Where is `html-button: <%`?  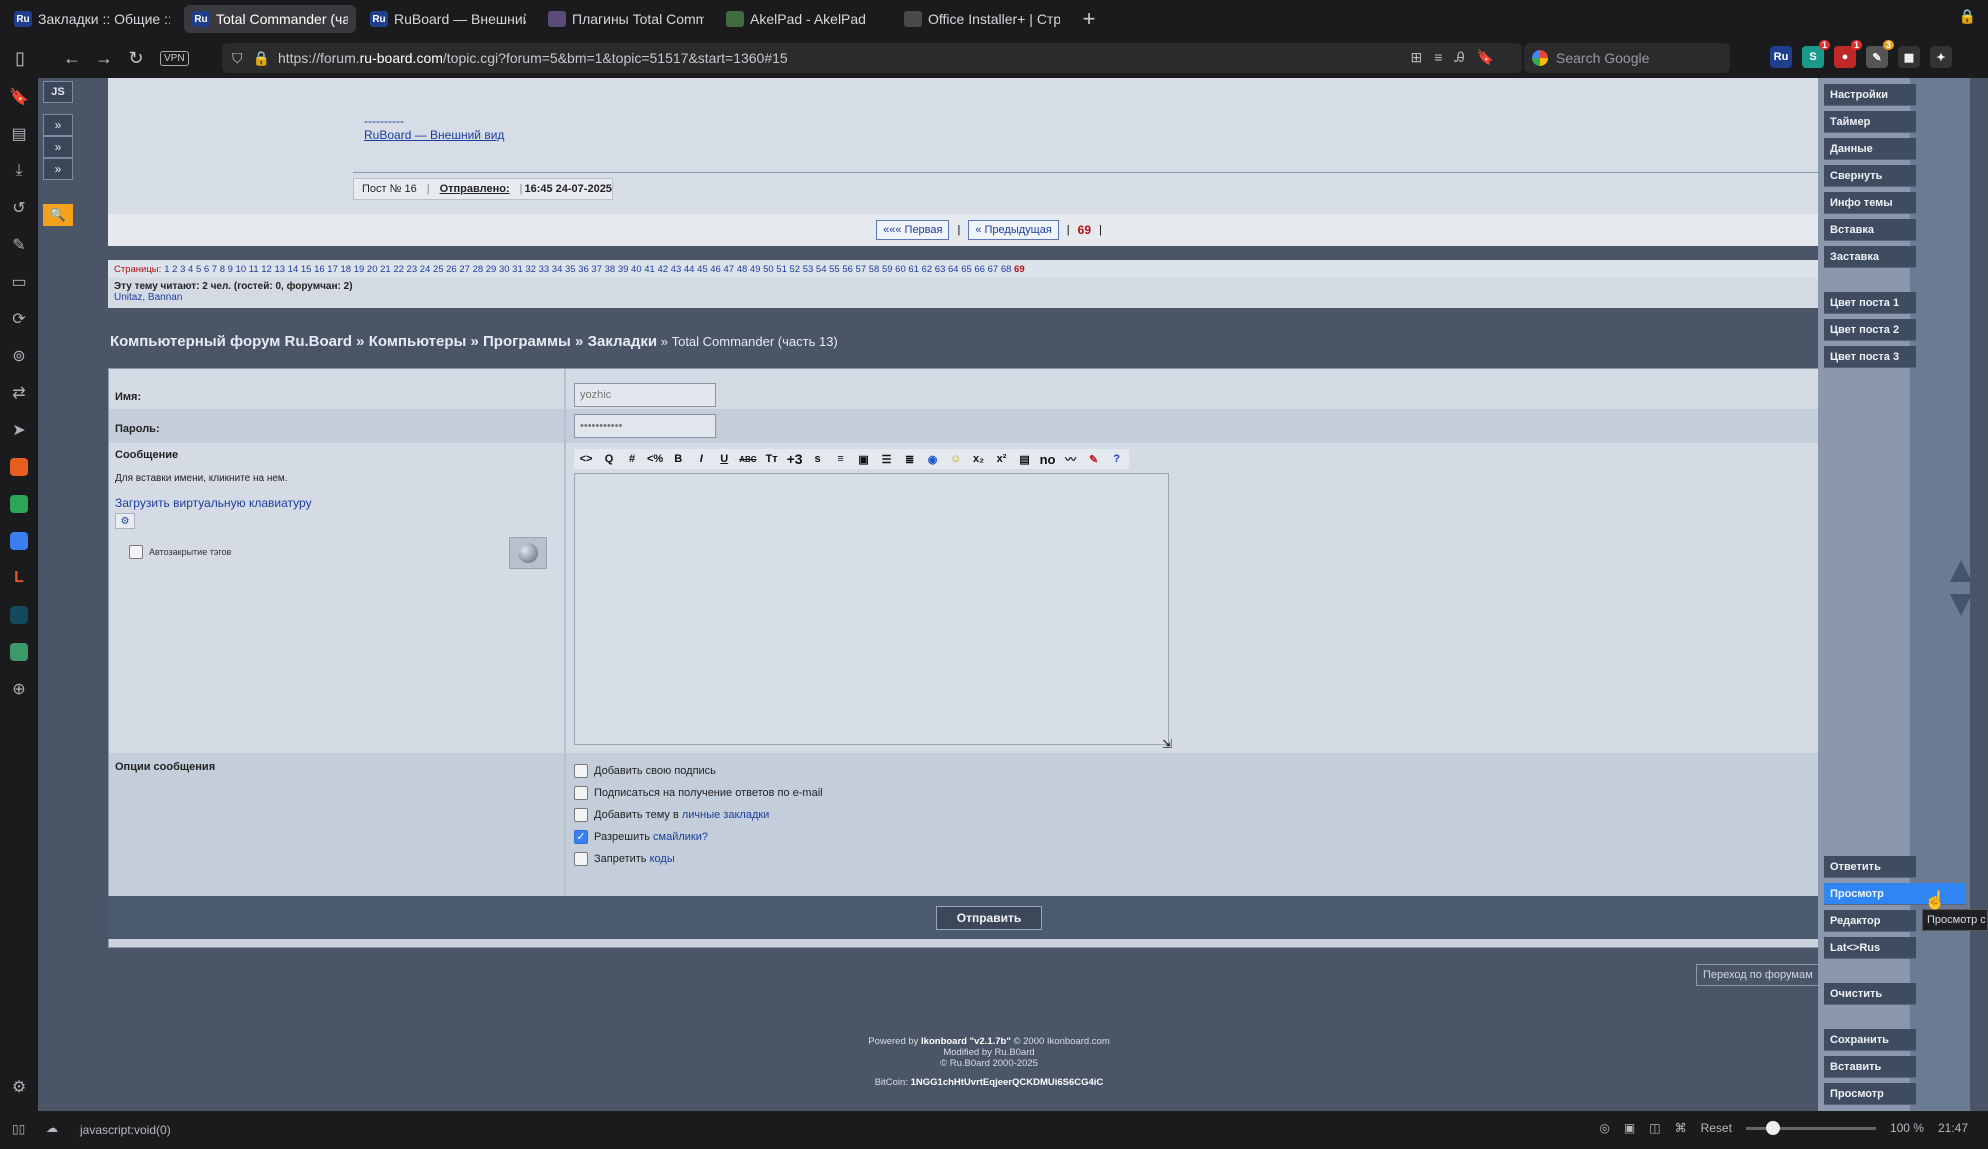
html-button: <% is located at coordinates (655, 459).